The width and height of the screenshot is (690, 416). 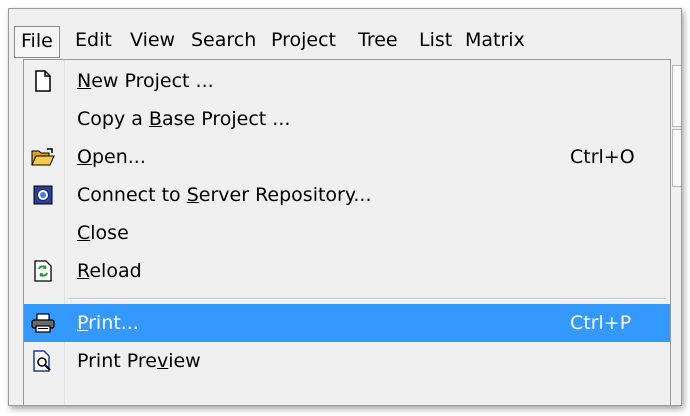 What do you see at coordinates (347, 323) in the screenshot?
I see `menu-item-print: Print... Ctrl+P` at bounding box center [347, 323].